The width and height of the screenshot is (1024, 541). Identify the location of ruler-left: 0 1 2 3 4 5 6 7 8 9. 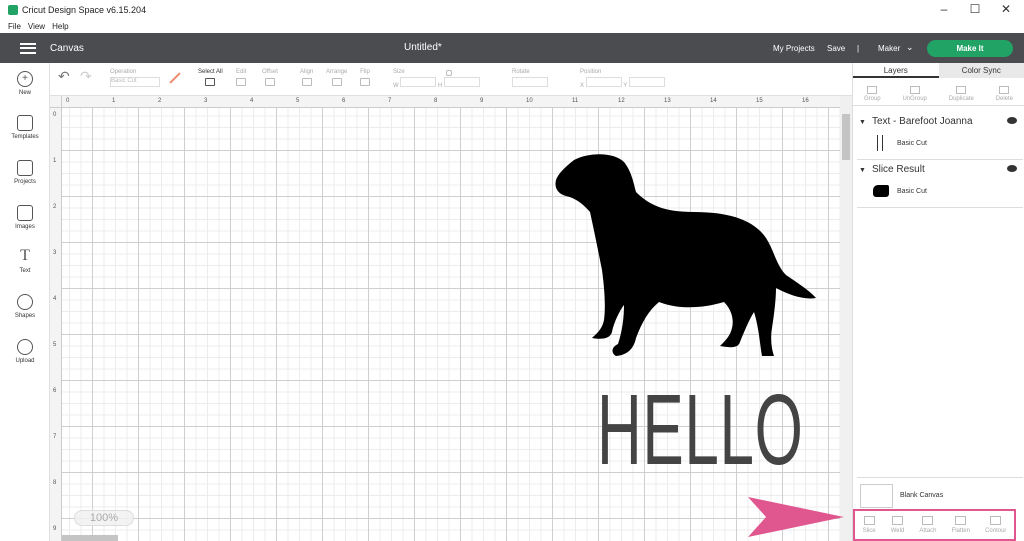
(56, 324).